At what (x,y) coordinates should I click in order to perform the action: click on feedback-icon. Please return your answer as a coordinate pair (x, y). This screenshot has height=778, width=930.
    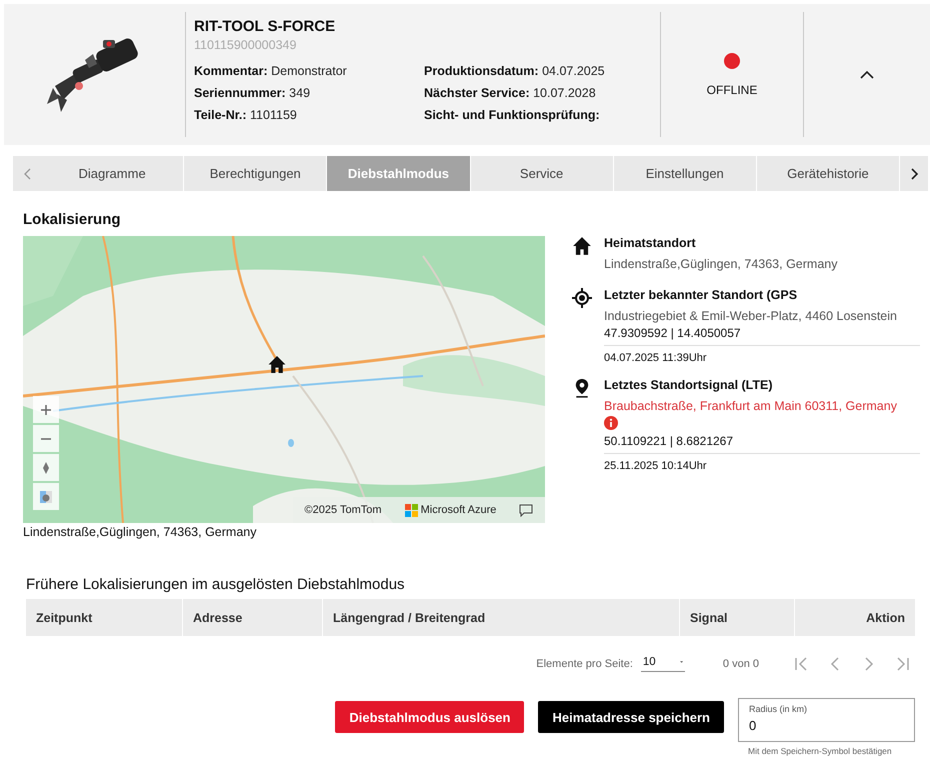
    Looking at the image, I should click on (526, 510).